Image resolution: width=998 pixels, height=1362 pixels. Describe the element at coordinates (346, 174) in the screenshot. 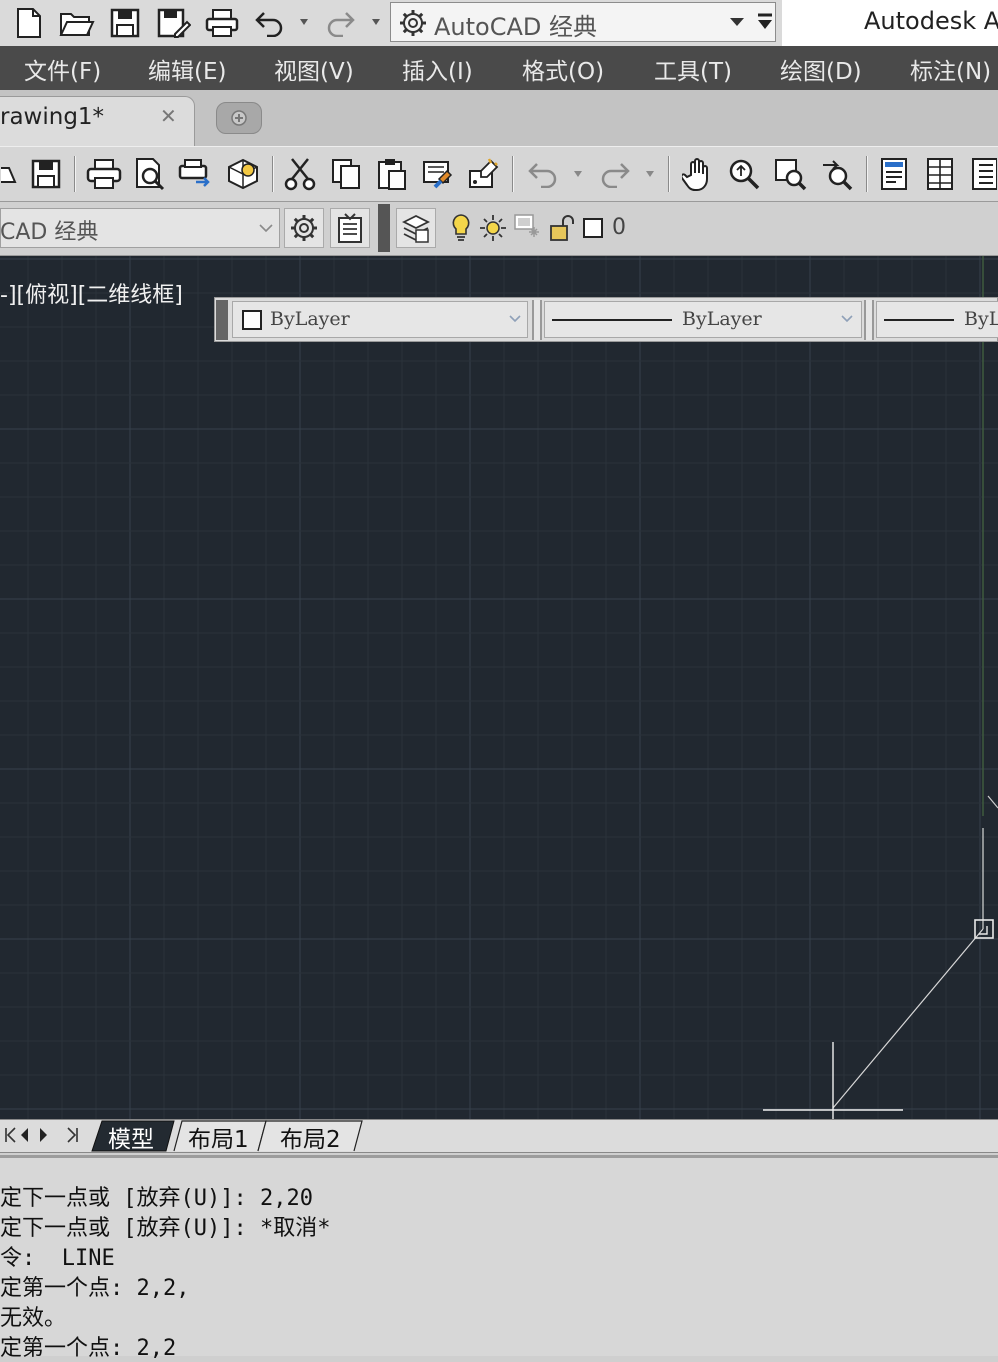

I see `copy-icon` at that location.